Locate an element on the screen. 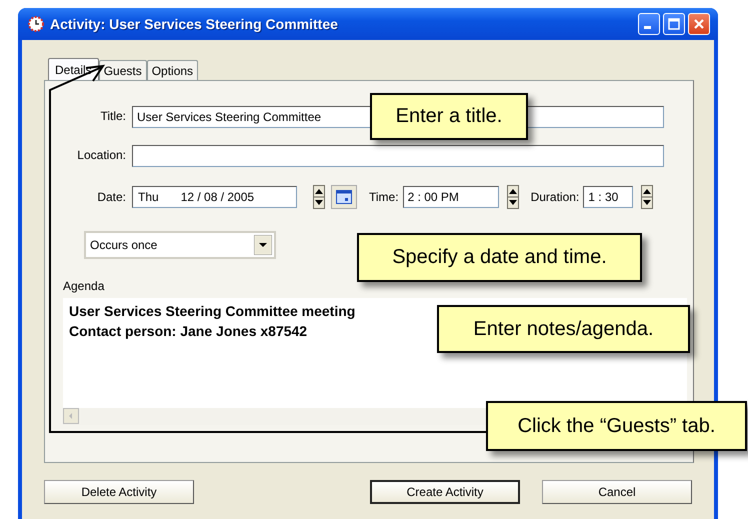 This screenshot has height=519, width=748. field-label: Duration: is located at coordinates (555, 197).